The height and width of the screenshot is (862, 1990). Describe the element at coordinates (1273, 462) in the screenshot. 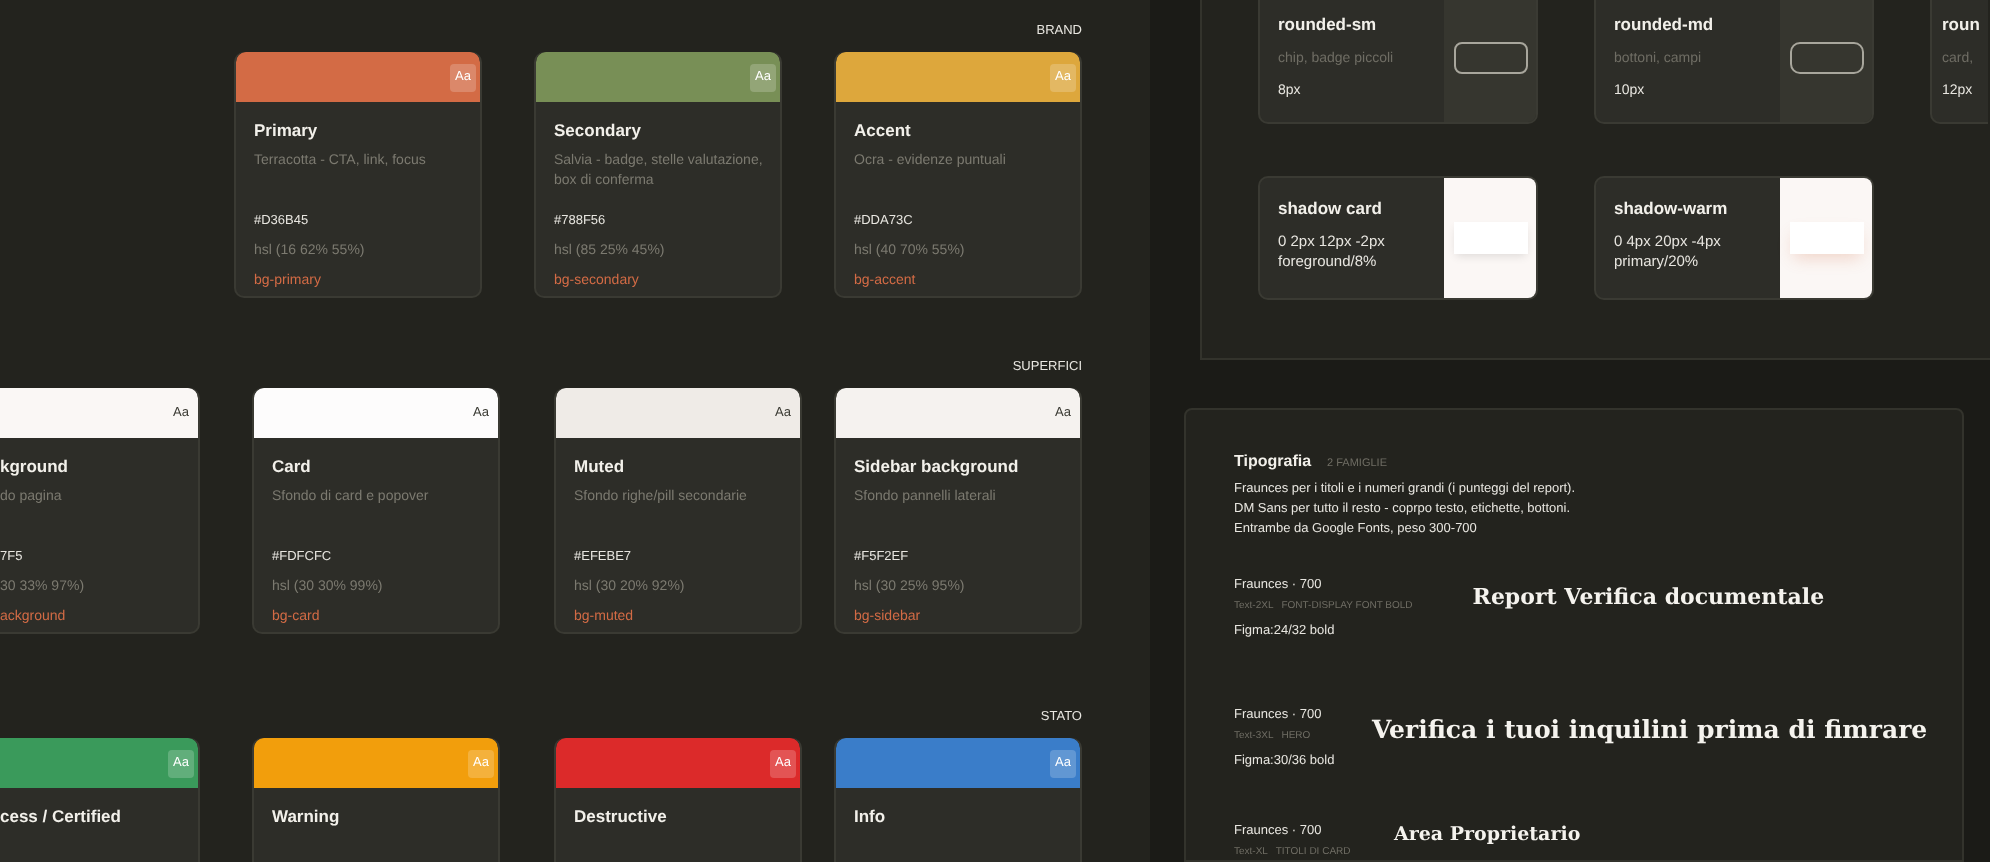

I see `section-title: Tipografia` at that location.